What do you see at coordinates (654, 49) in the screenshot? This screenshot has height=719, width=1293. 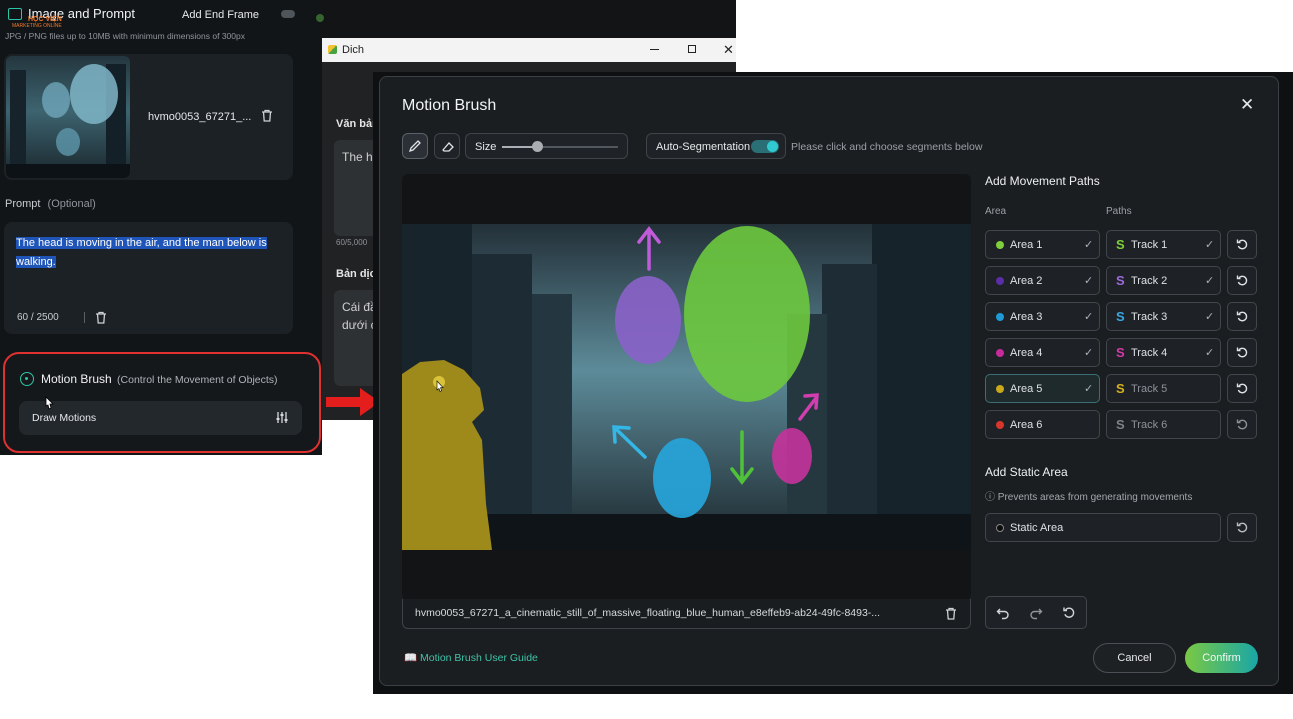 I see `minimize-button` at bounding box center [654, 49].